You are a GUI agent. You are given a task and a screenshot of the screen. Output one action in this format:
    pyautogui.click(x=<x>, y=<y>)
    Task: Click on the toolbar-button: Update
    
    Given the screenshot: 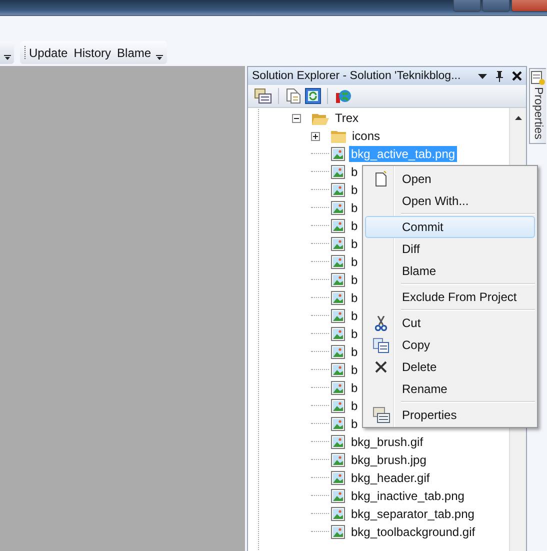 What is the action you would take?
    pyautogui.click(x=48, y=53)
    